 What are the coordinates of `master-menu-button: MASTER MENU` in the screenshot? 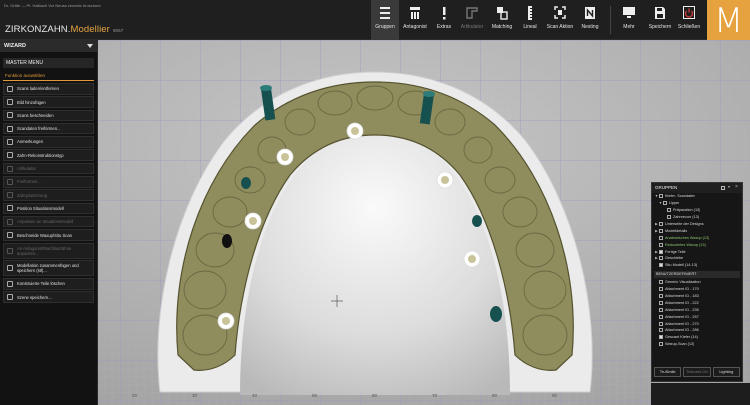 It's located at (48, 63).